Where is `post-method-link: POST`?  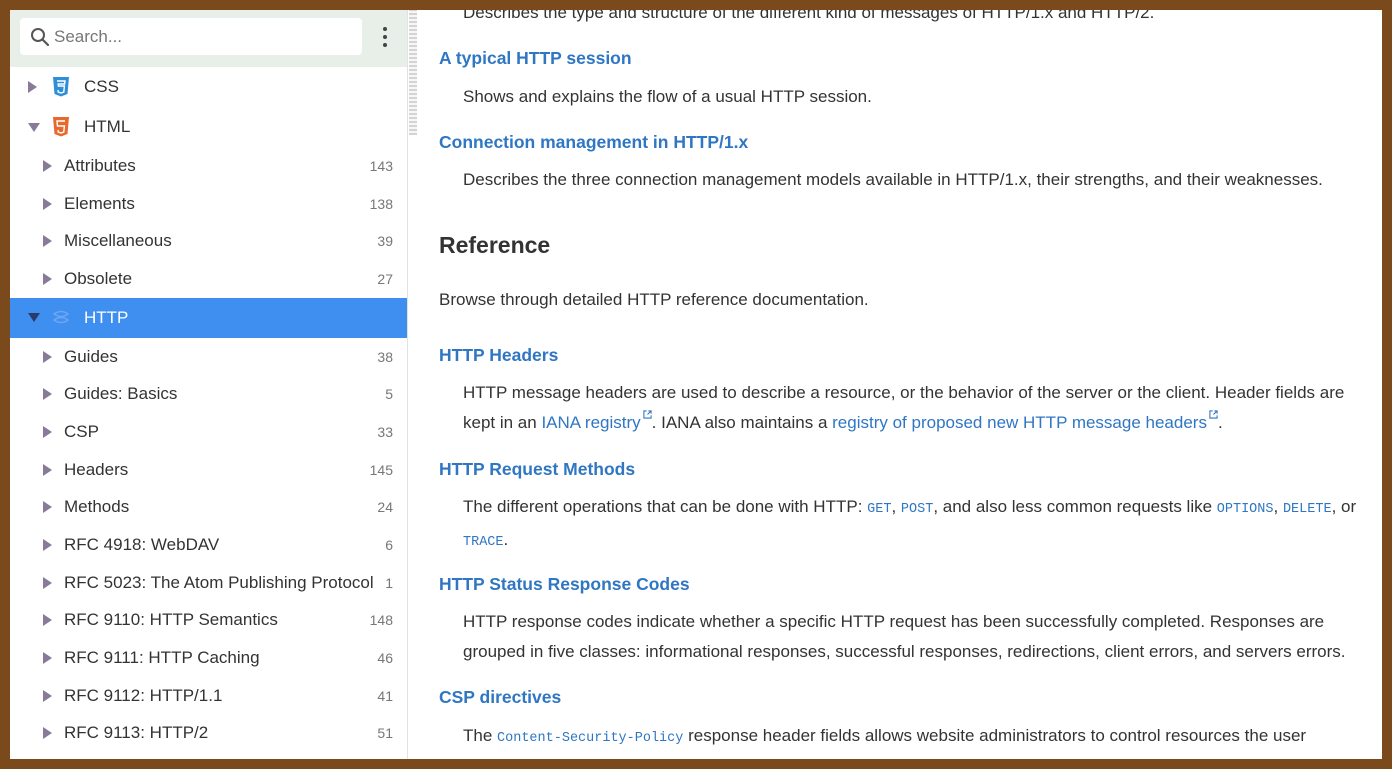 post-method-link: POST is located at coordinates (917, 507).